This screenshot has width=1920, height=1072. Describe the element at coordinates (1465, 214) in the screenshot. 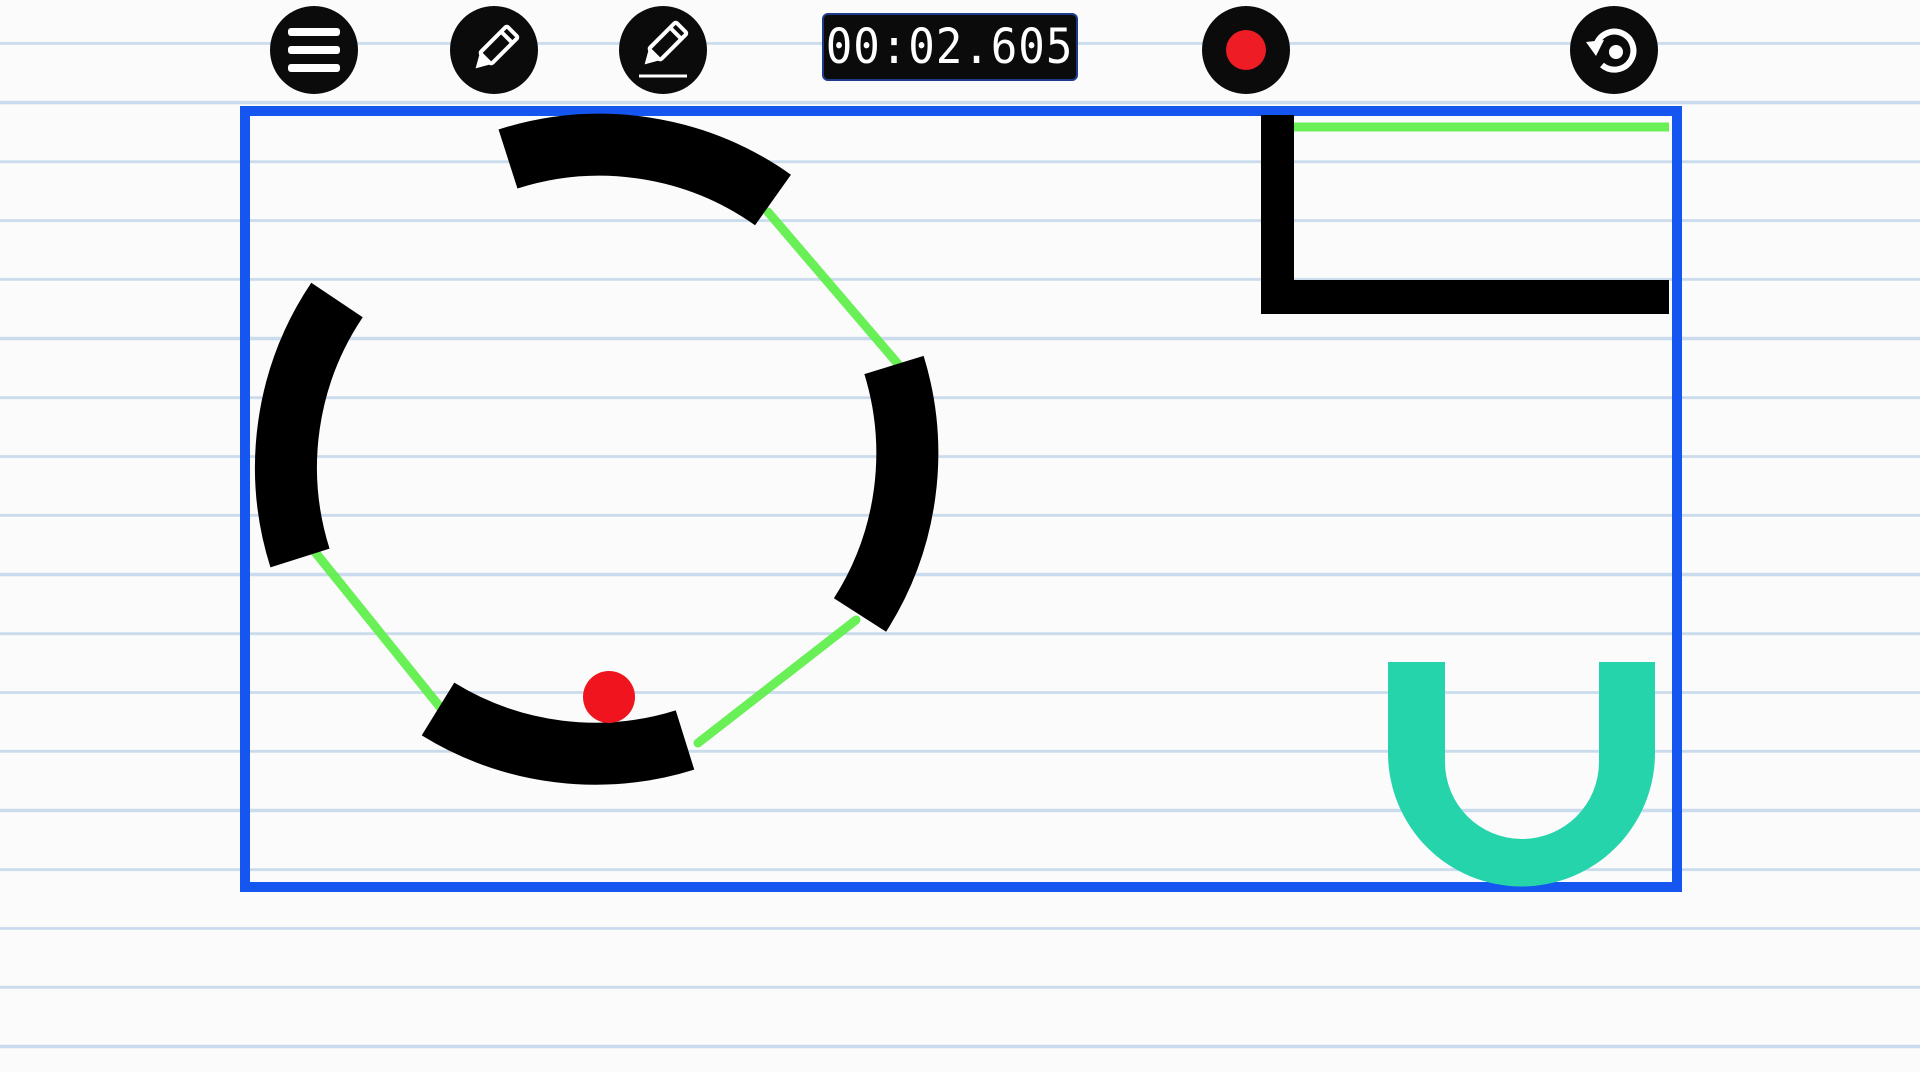

I see `corner-walls` at that location.